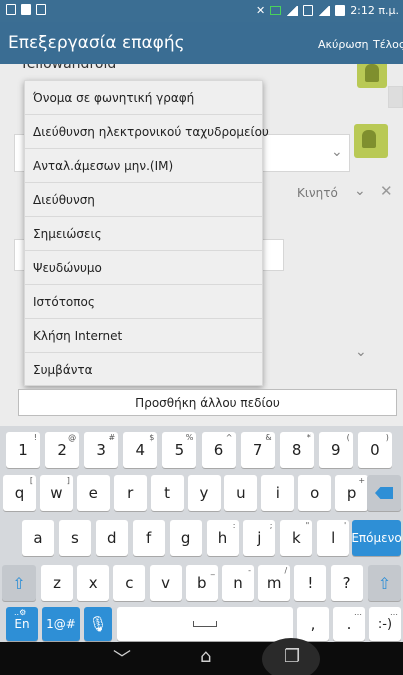 This screenshot has width=403, height=675. I want to click on key-e: e, so click(93, 493).